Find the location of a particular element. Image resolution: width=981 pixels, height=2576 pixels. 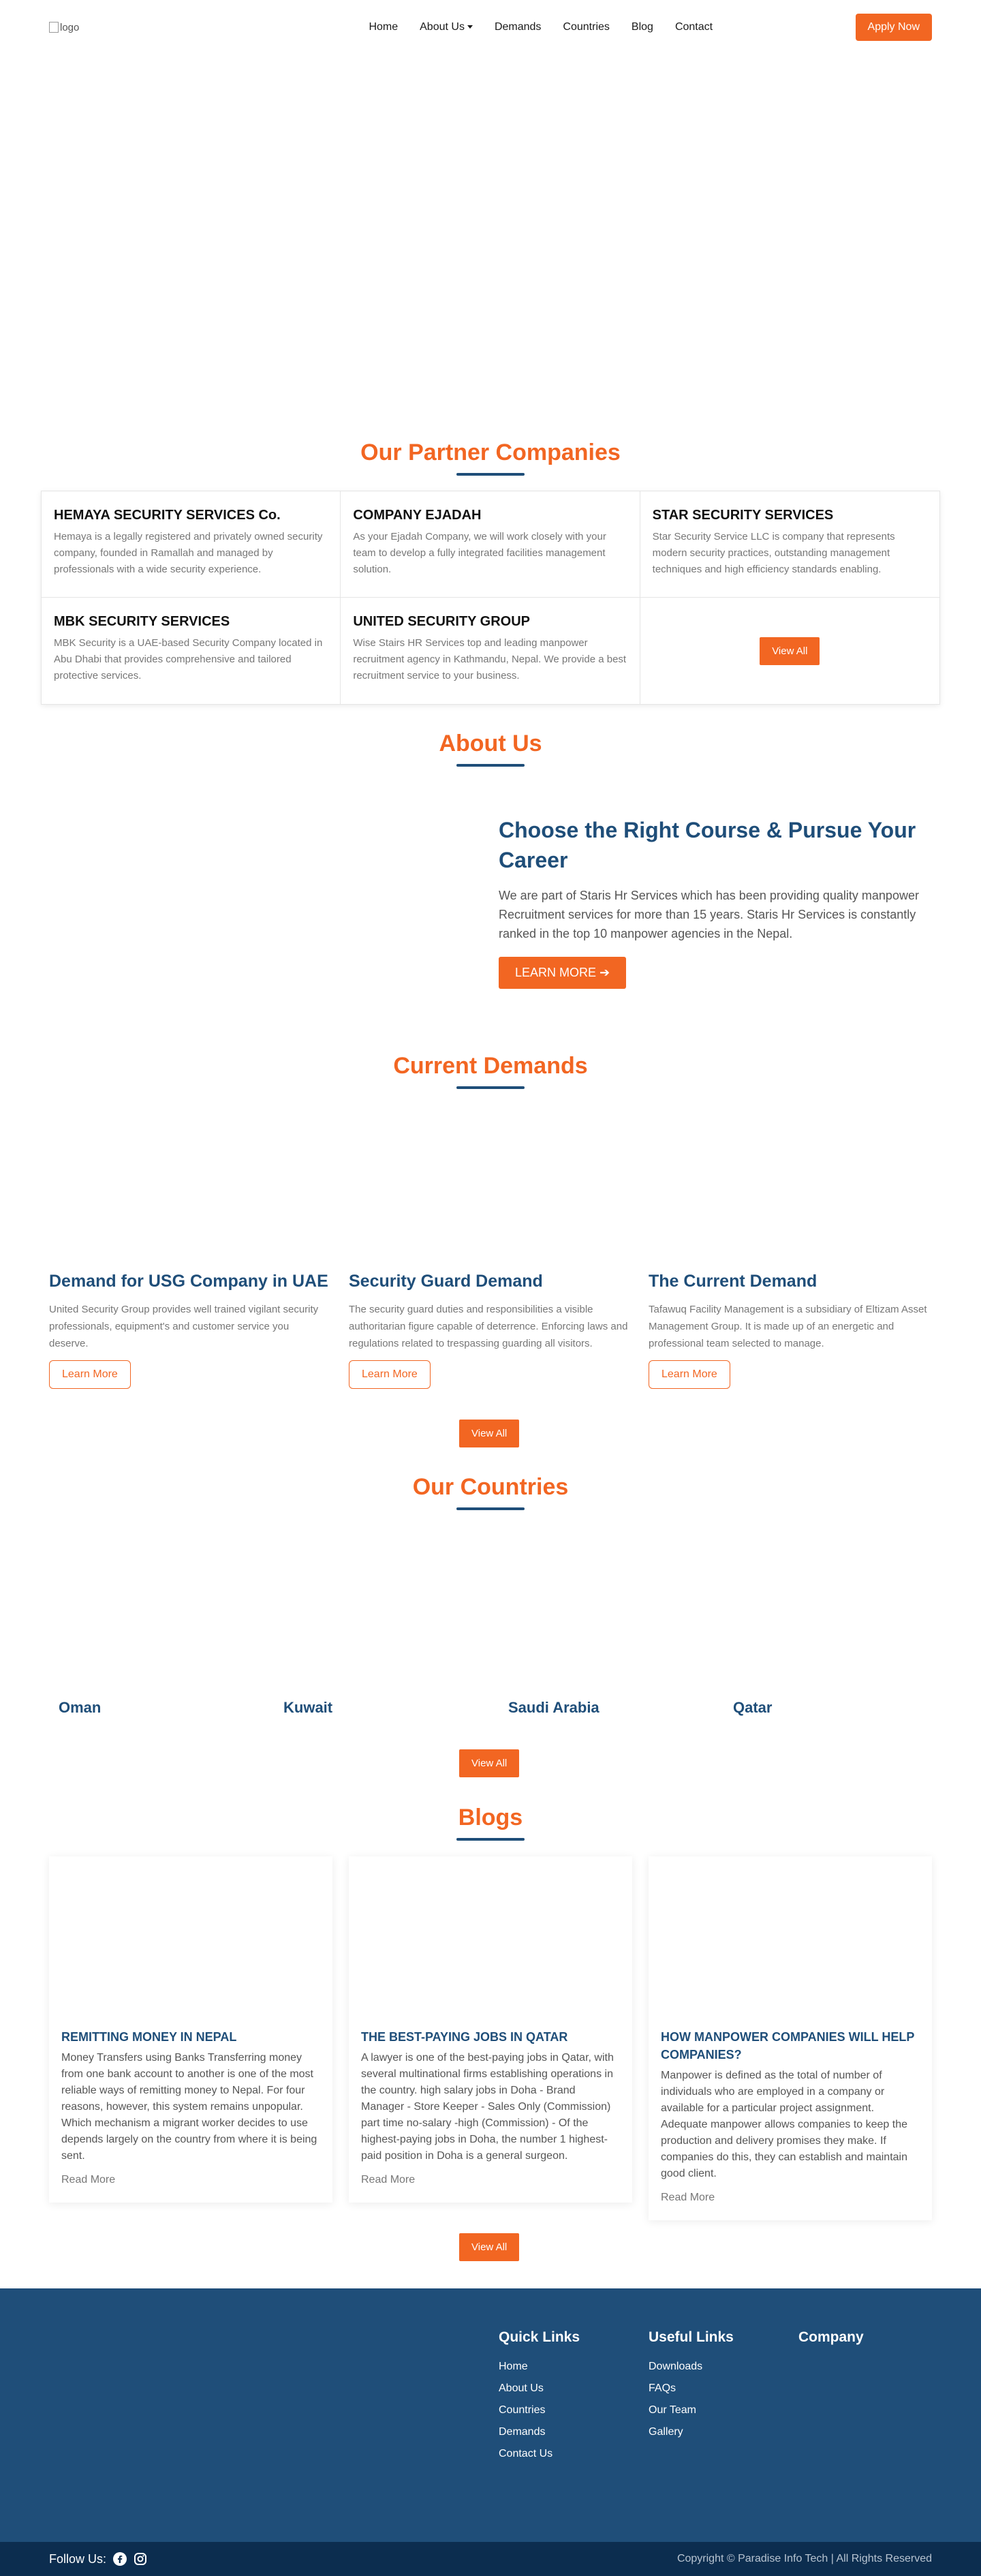

footer-link-home: Home is located at coordinates (539, 2367).